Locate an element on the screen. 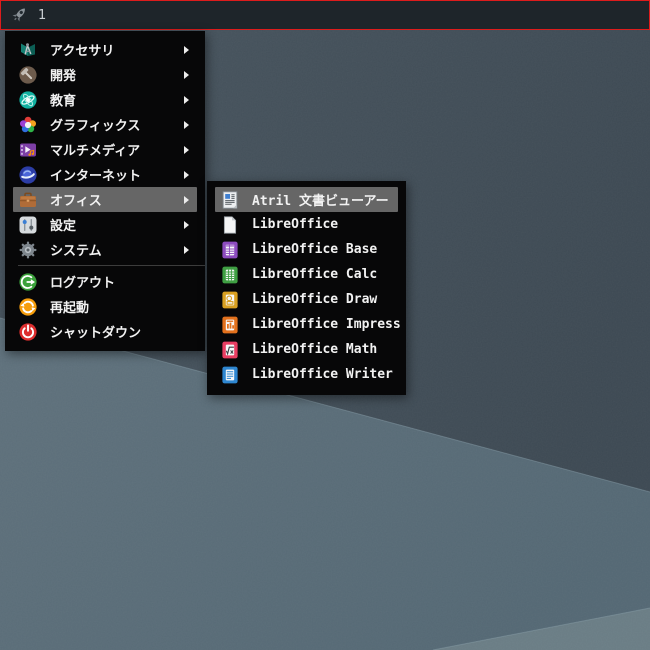 The height and width of the screenshot is (650, 650). menu-item-education: 教育 is located at coordinates (105, 99).